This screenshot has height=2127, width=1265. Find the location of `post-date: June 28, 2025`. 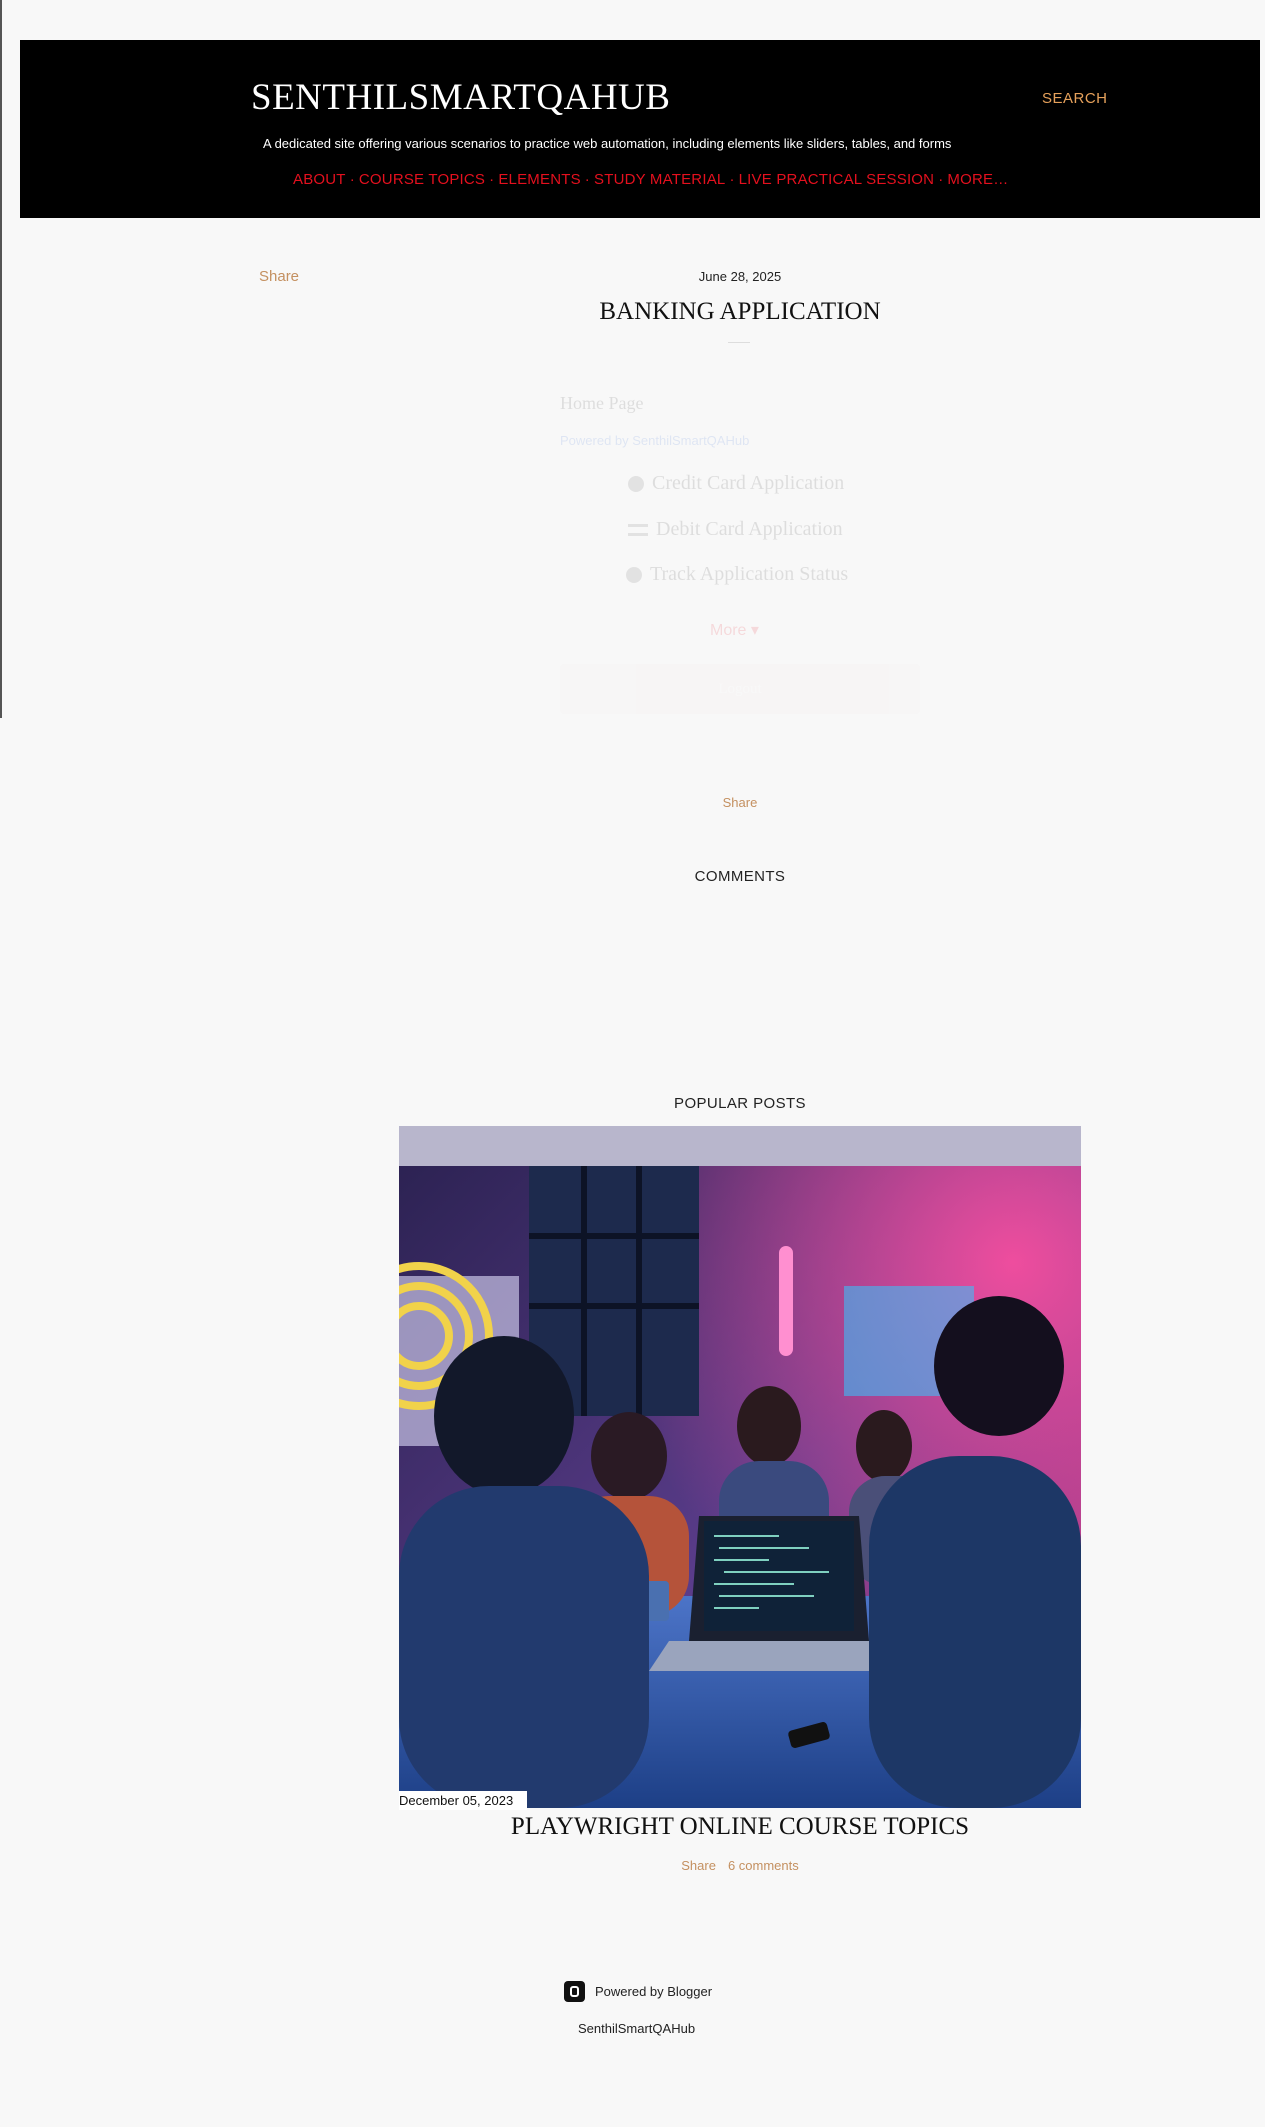

post-date: June 28, 2025 is located at coordinates (740, 276).